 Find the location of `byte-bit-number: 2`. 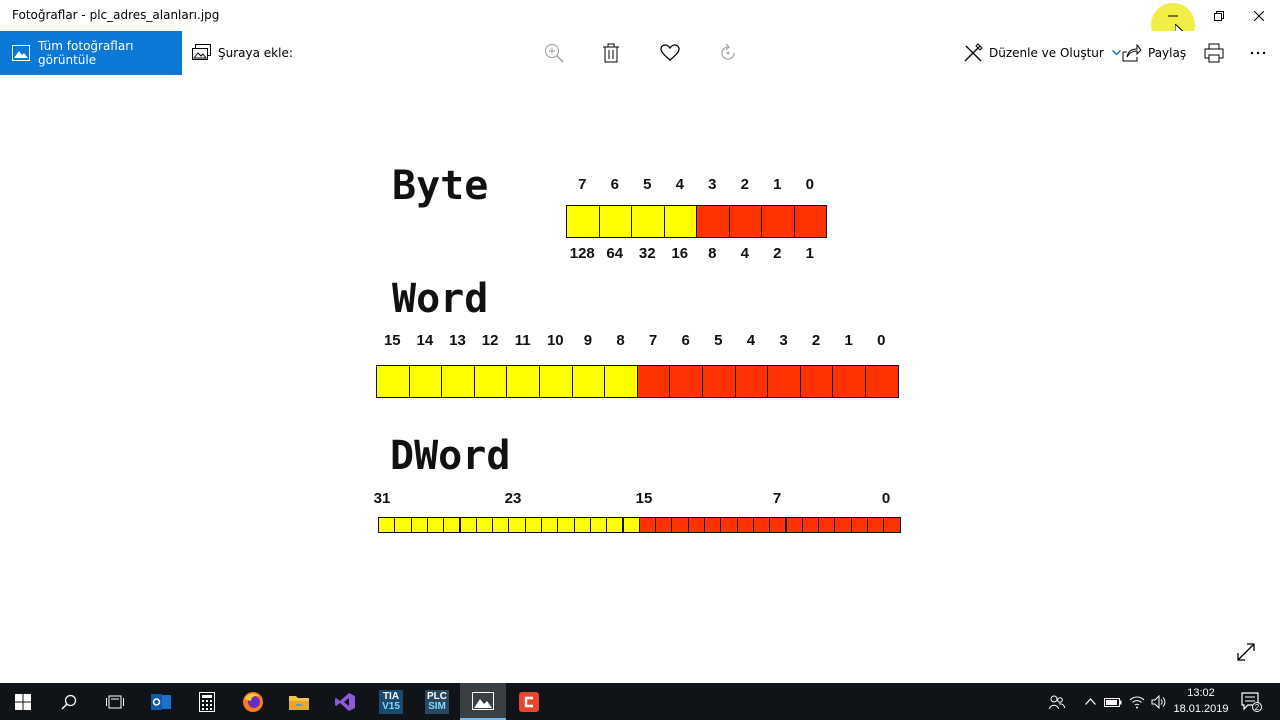

byte-bit-number: 2 is located at coordinates (744, 184).